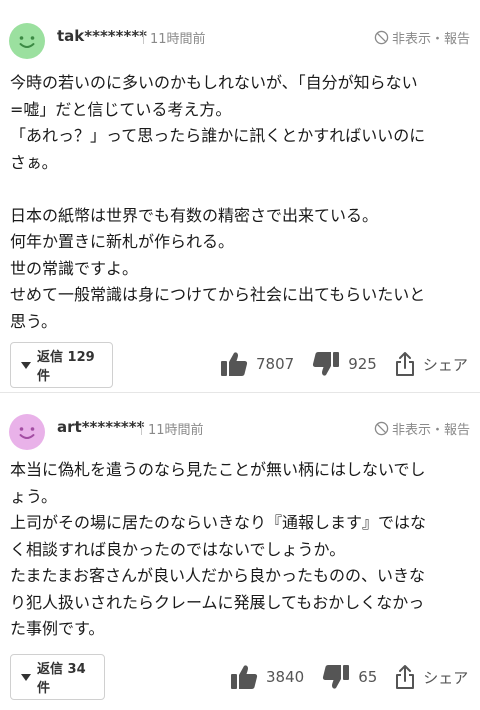  I want to click on reply-button: 返信 129件, so click(61, 365).